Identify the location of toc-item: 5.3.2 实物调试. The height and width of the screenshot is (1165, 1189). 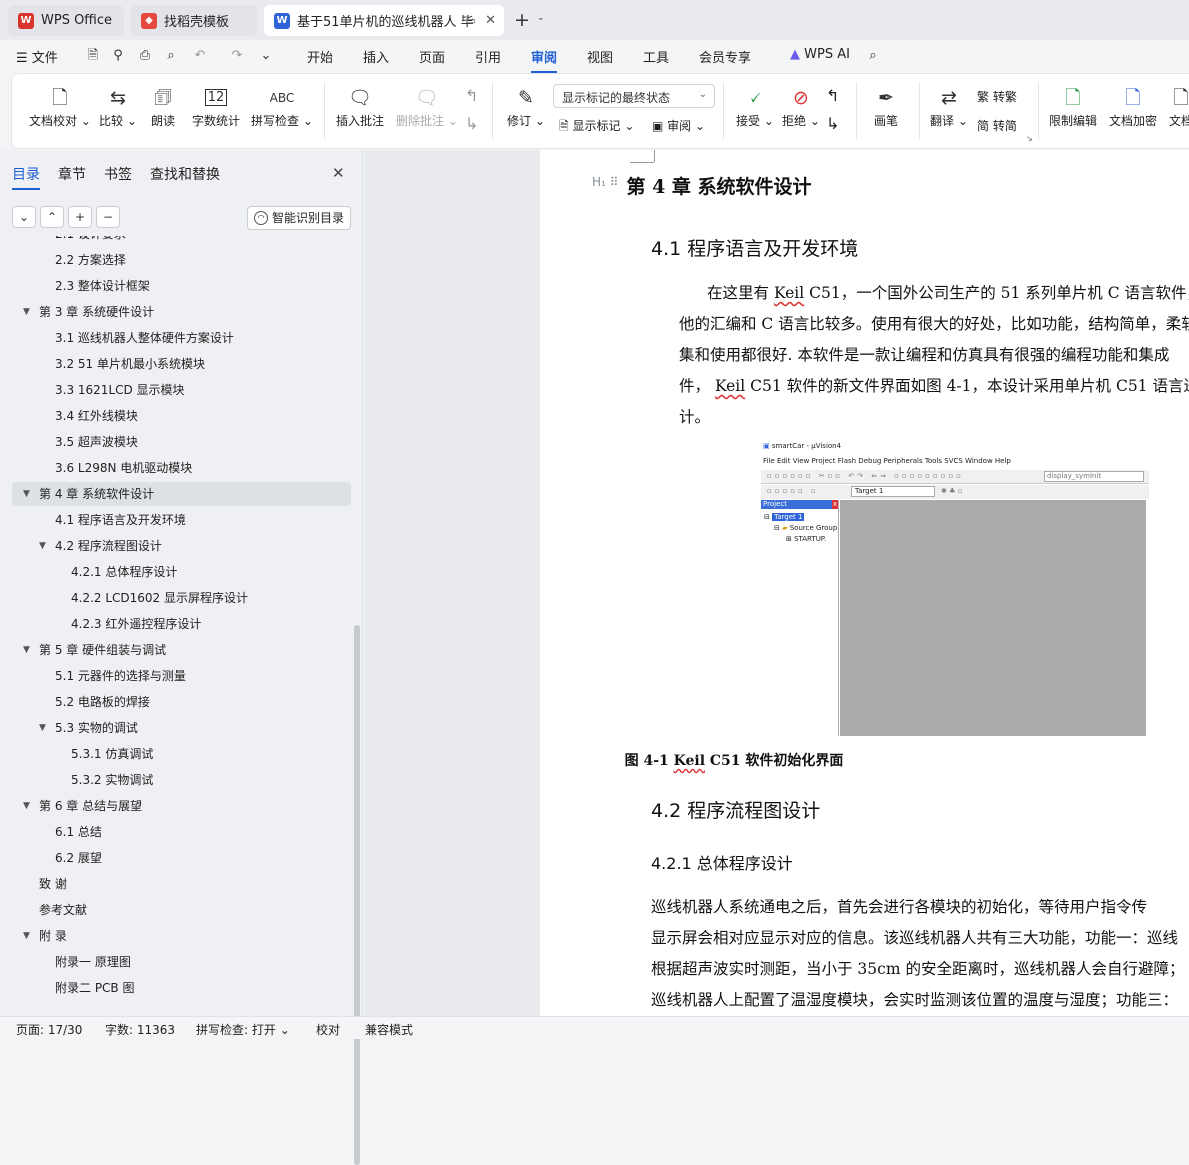
(181, 780).